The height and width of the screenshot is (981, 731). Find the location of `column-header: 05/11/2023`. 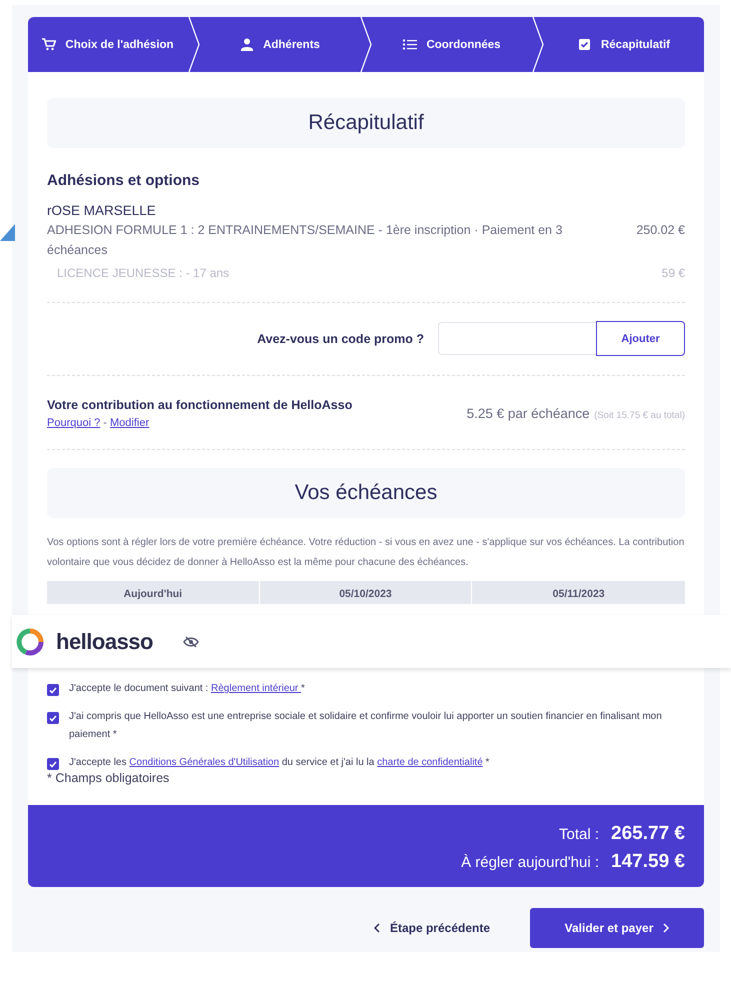

column-header: 05/11/2023 is located at coordinates (579, 594).